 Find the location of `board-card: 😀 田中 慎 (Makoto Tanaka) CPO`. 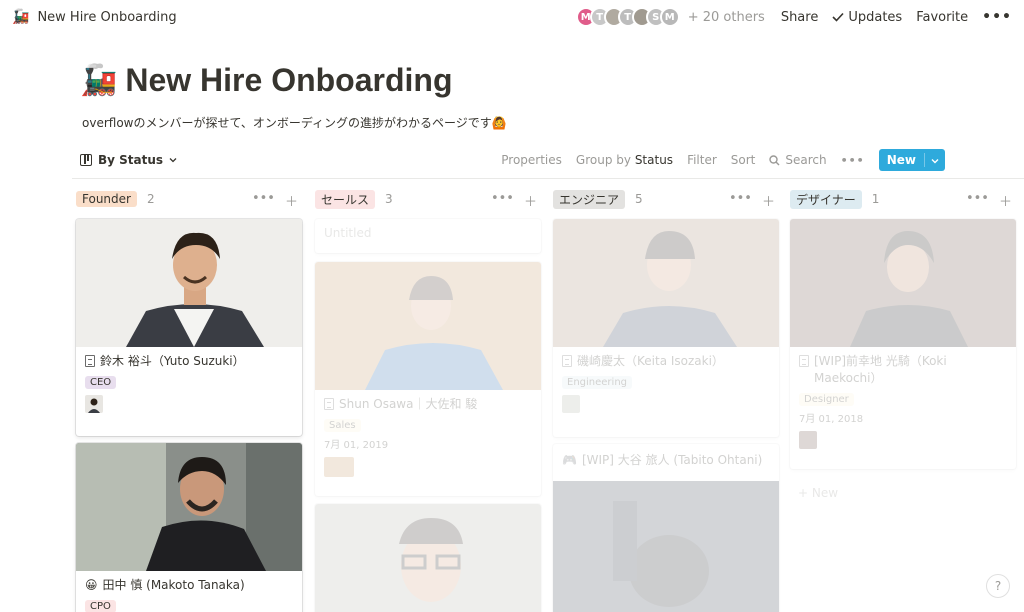

board-card: 😀 田中 慎 (Makoto Tanaka) CPO is located at coordinates (189, 527).